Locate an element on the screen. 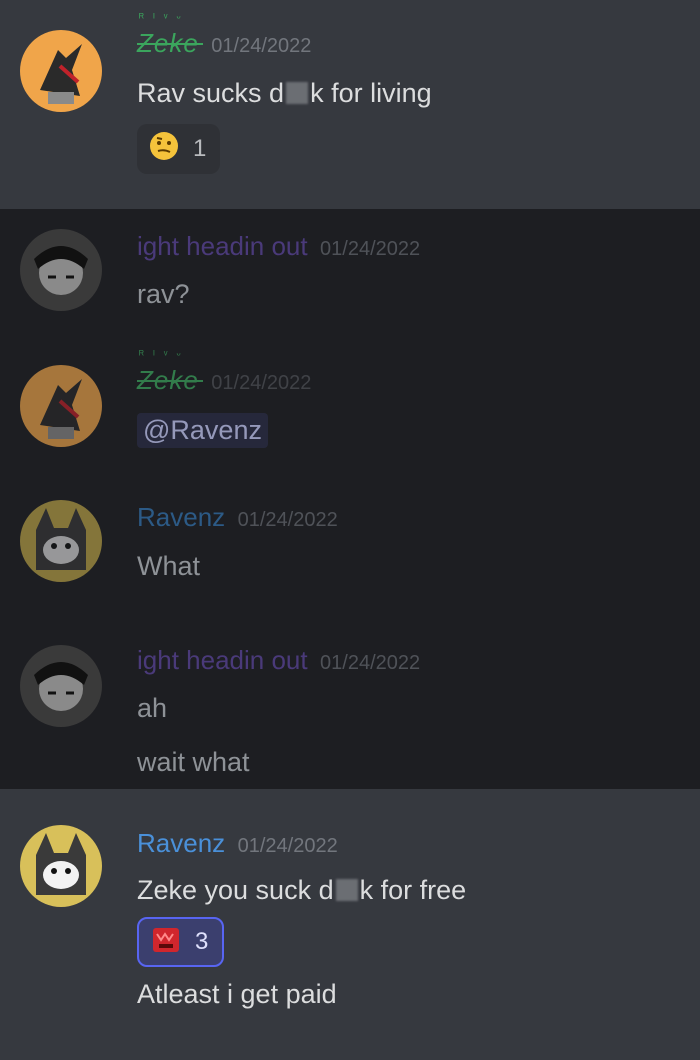  message-text: Rav sucks dk for living is located at coordinates (284, 93).